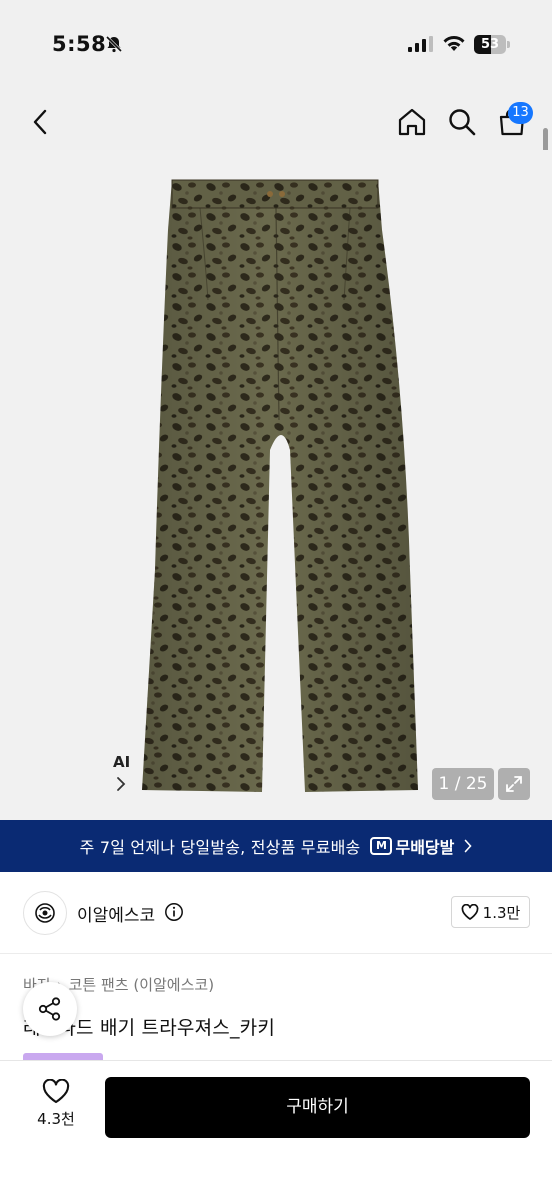 This screenshot has width=552, height=1200. Describe the element at coordinates (121, 762) in the screenshot. I see `ai-label: AI` at that location.